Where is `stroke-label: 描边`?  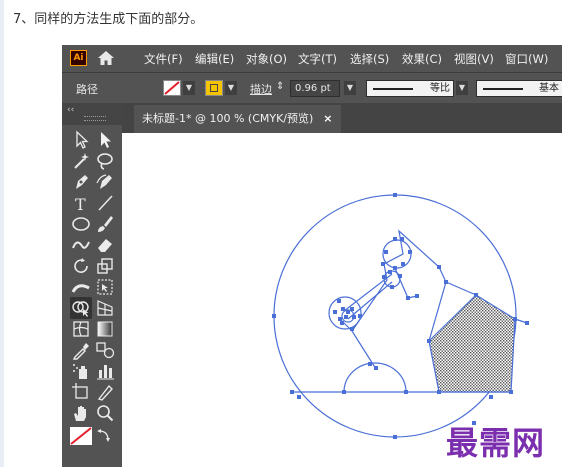 stroke-label: 描边 is located at coordinates (261, 89).